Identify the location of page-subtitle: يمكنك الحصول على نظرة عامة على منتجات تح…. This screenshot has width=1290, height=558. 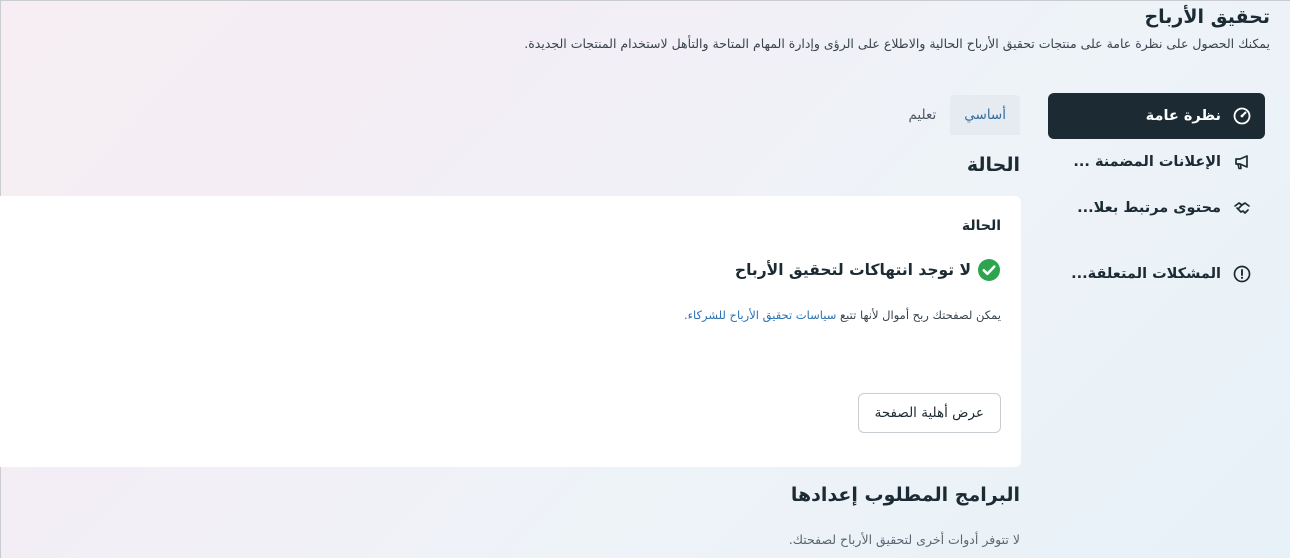
(897, 43).